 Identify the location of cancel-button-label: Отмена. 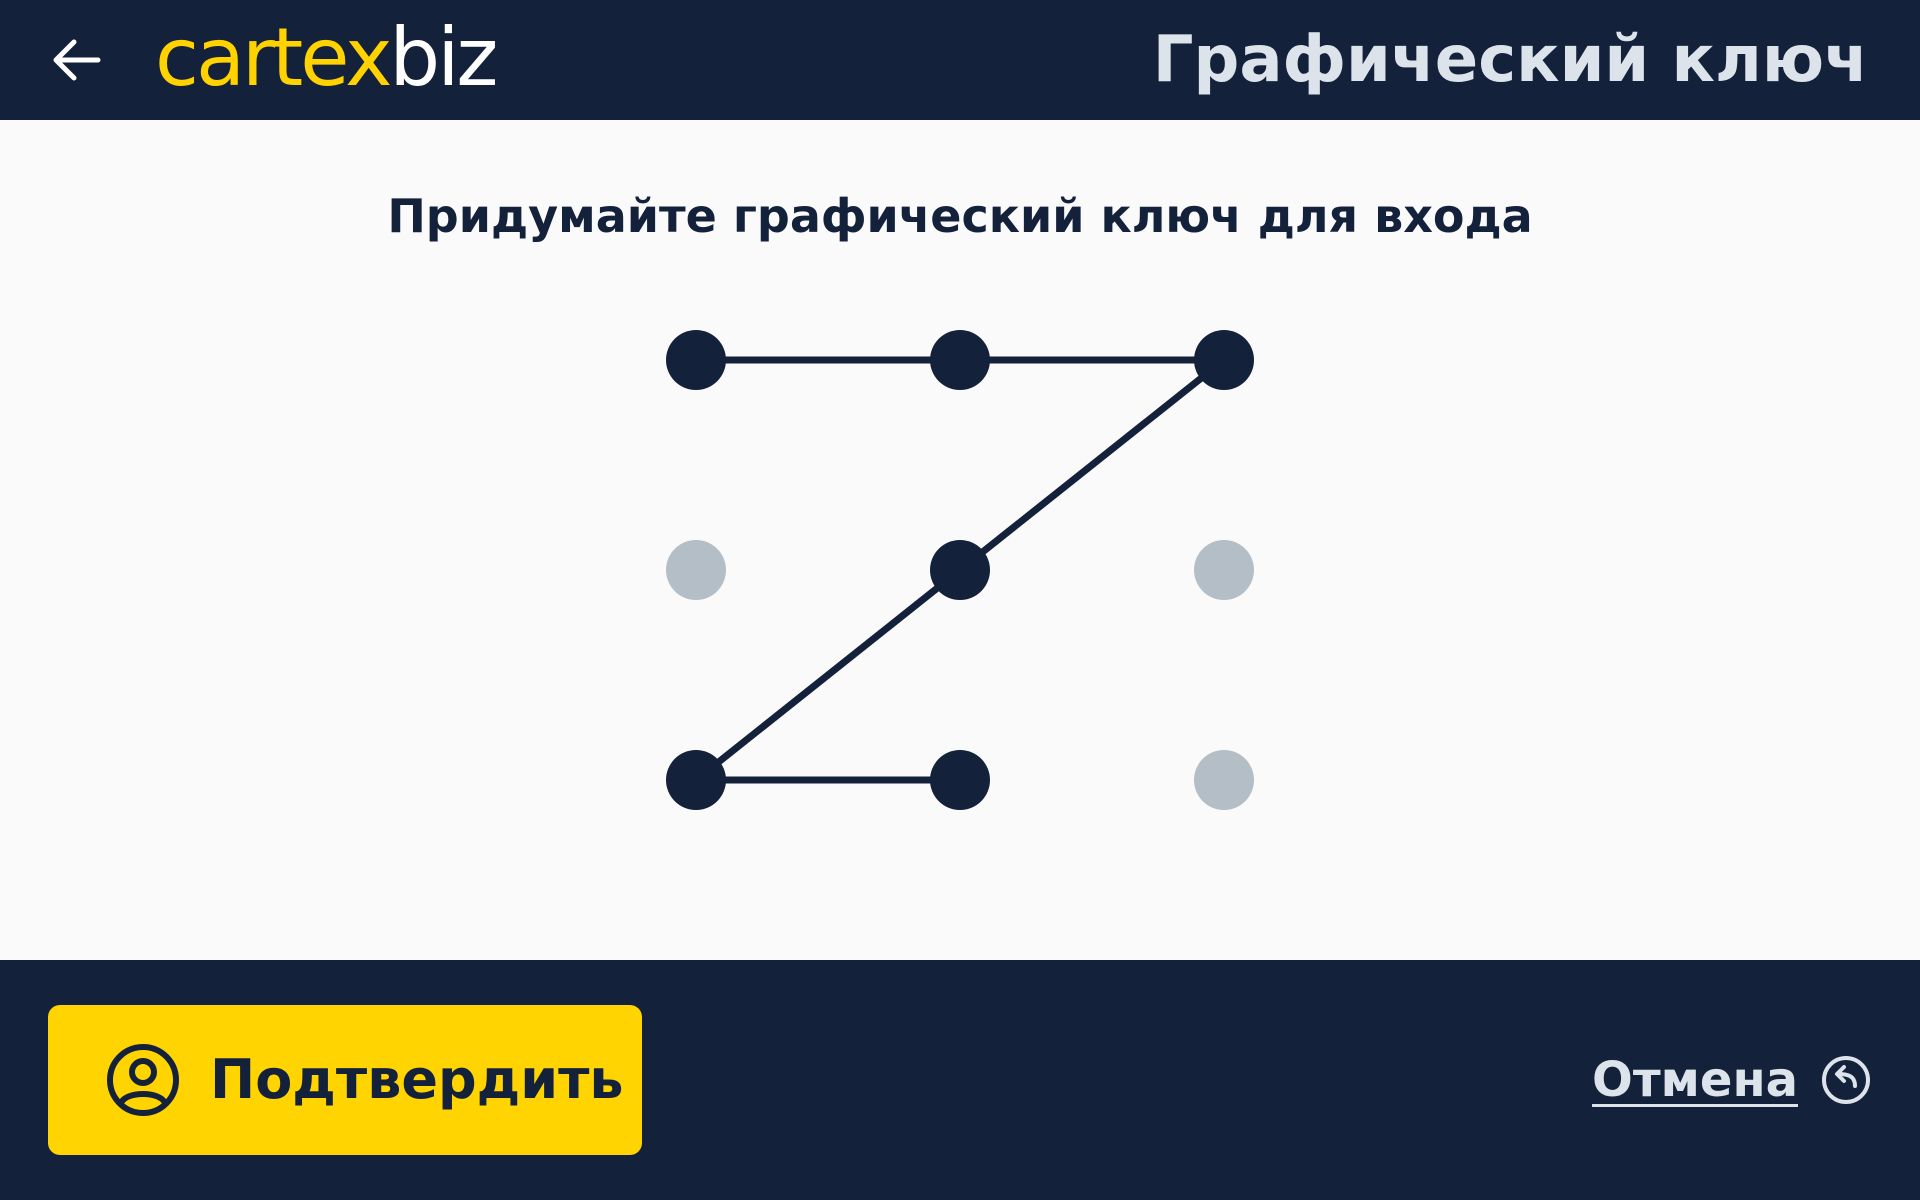
(1695, 1080).